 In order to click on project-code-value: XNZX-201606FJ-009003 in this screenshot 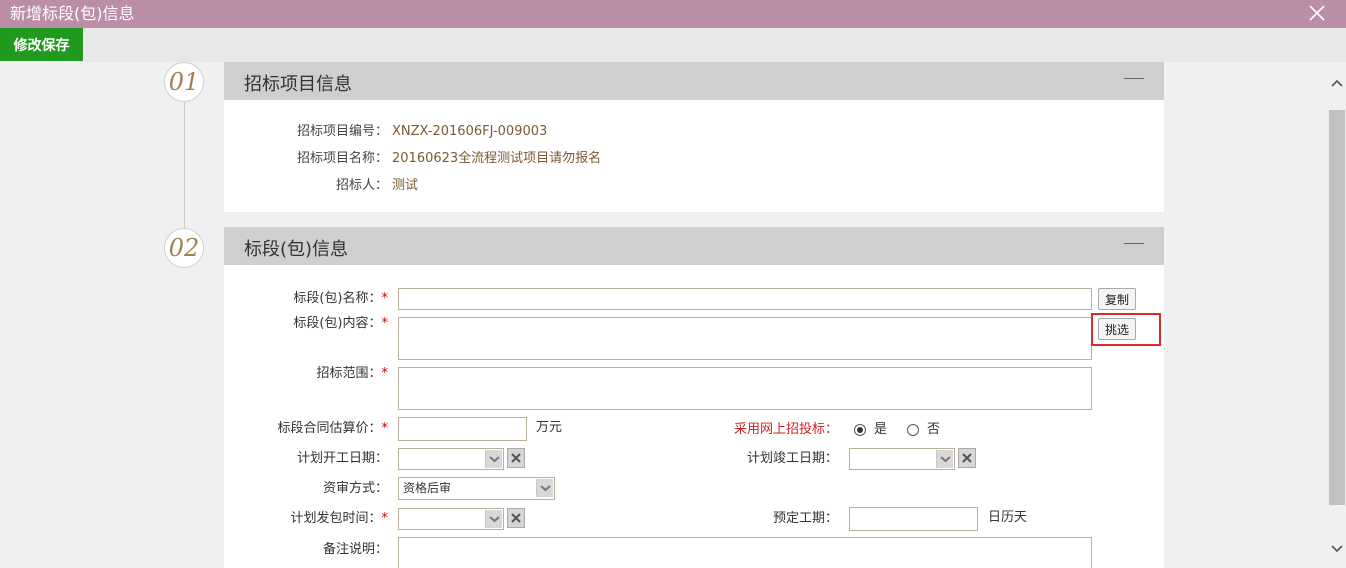, I will do `click(470, 131)`.